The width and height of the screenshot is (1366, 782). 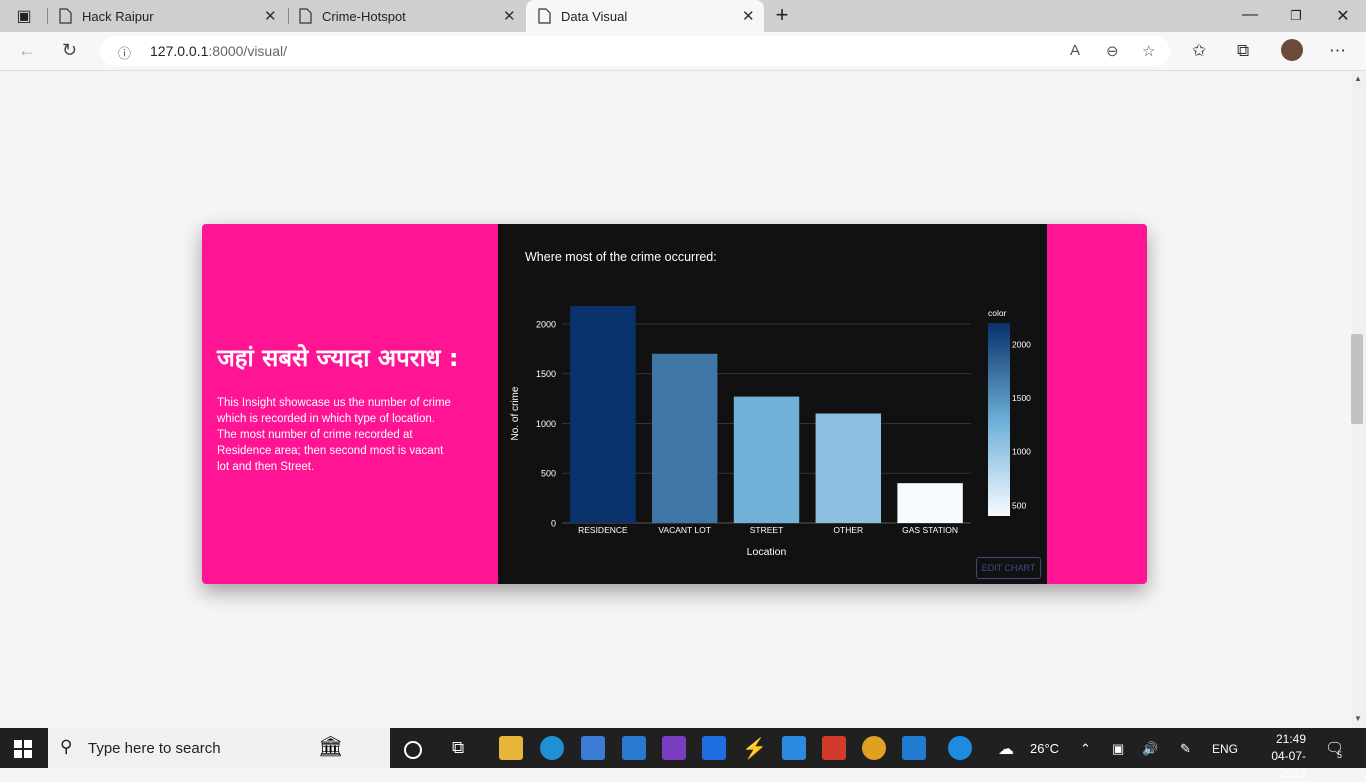 I want to click on clock-date: 04-07-2022, so click(x=1288, y=764).